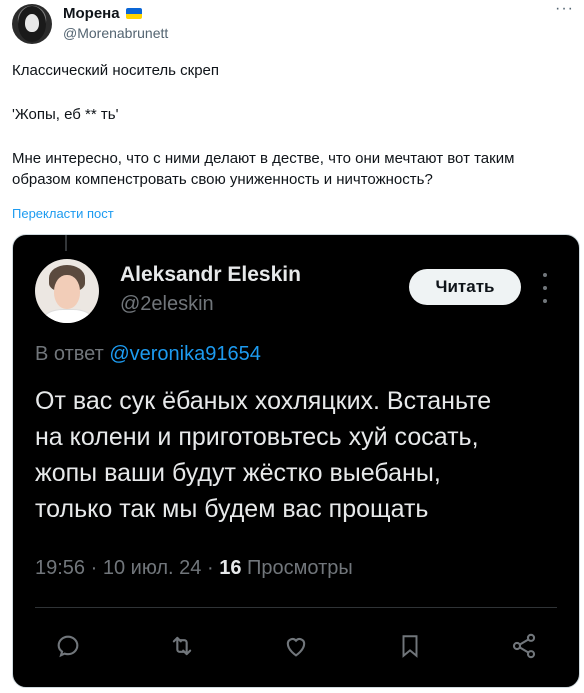 The image size is (584, 693). Describe the element at coordinates (410, 646) in the screenshot. I see `bookmark-icon` at that location.